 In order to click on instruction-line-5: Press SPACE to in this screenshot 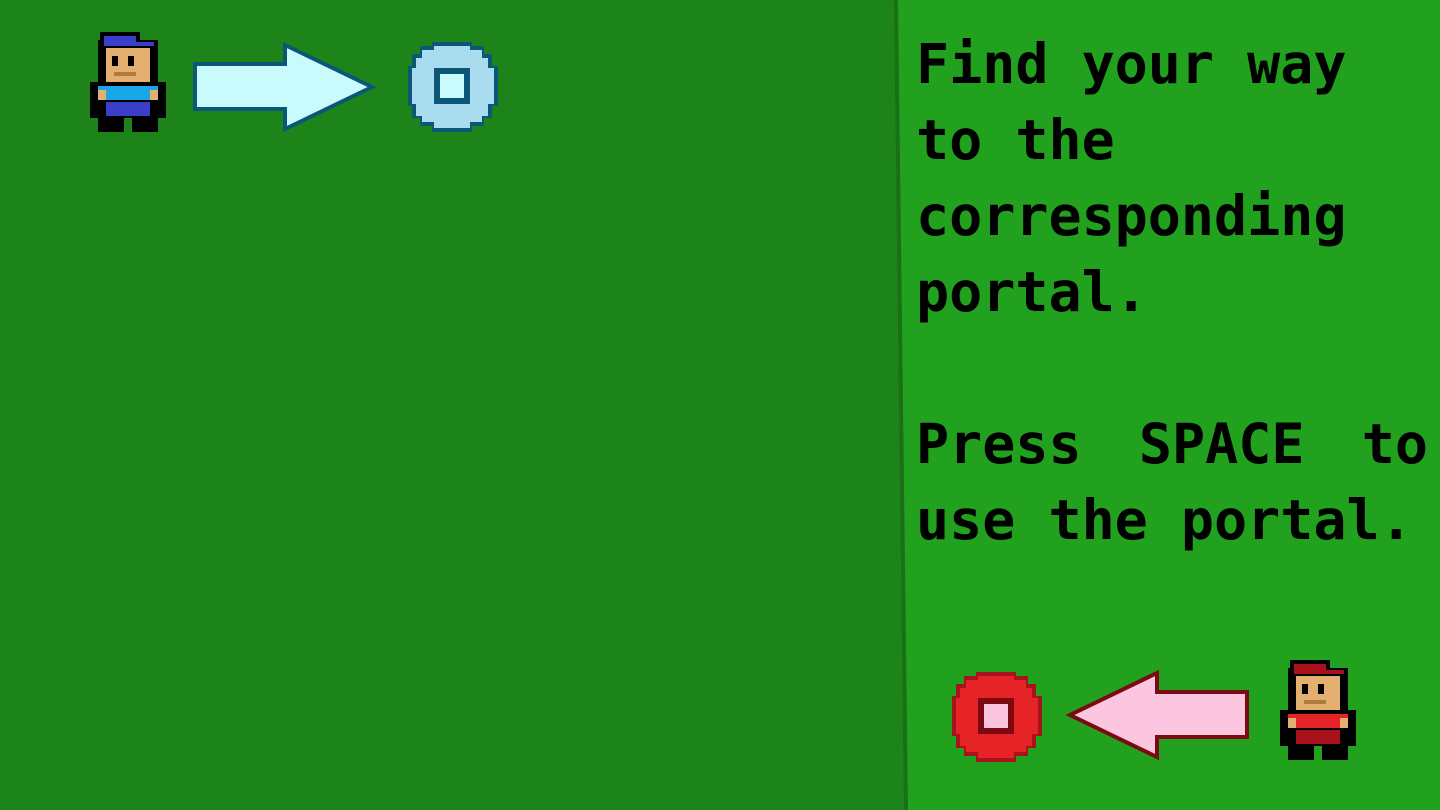, I will do `click(1172, 444)`.